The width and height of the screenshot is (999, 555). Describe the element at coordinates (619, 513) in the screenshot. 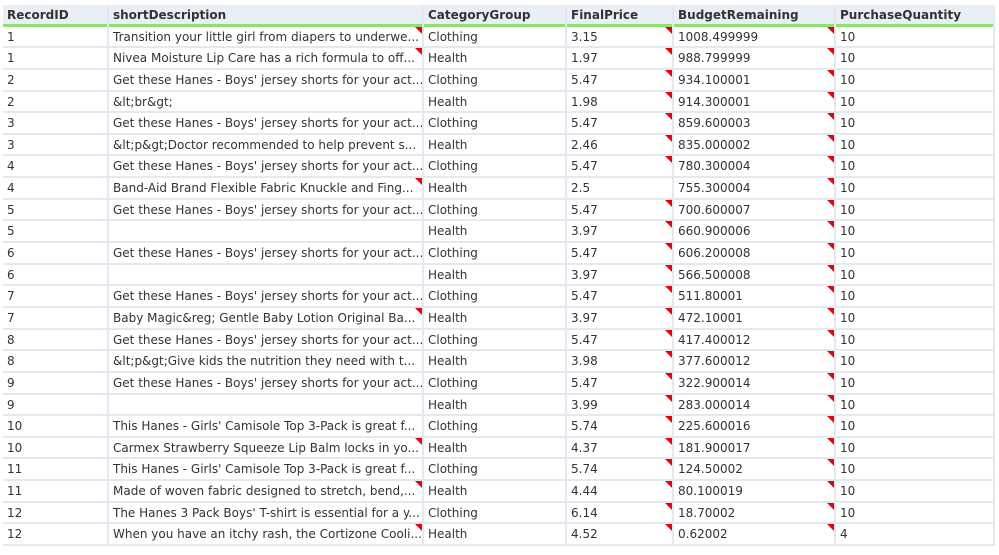

I see `final-price-cell: 6.14` at that location.